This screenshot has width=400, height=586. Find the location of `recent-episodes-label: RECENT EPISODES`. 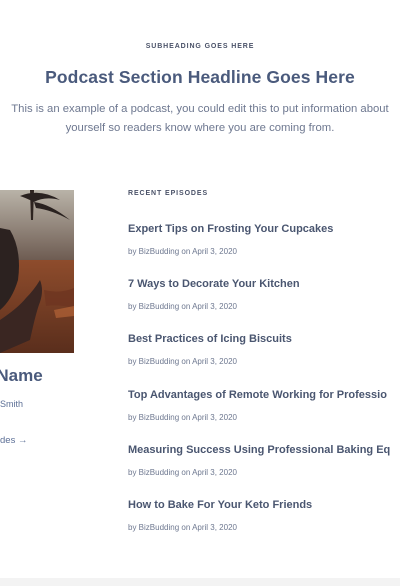

recent-episodes-label: RECENT EPISODES is located at coordinates (168, 193).